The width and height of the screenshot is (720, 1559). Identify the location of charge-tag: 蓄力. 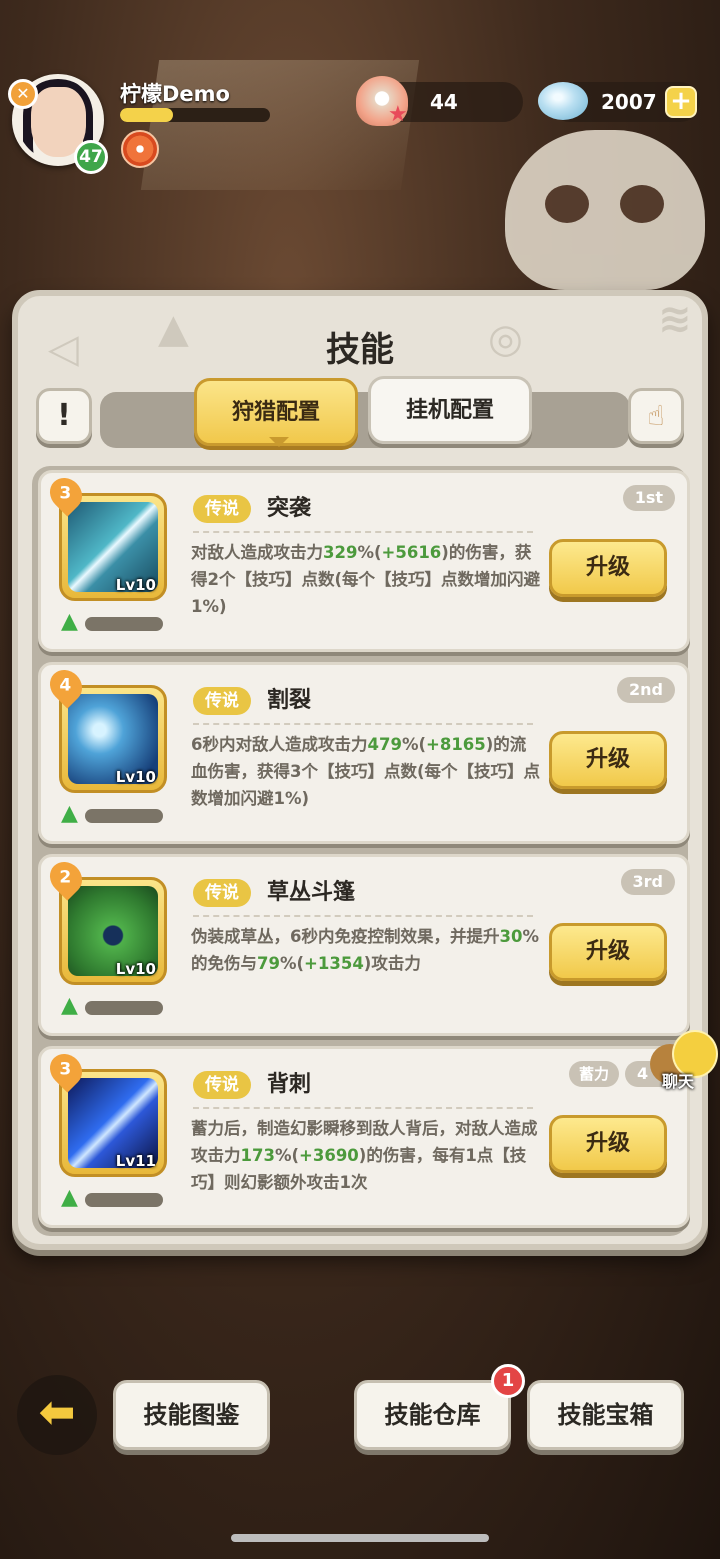
(593, 1074).